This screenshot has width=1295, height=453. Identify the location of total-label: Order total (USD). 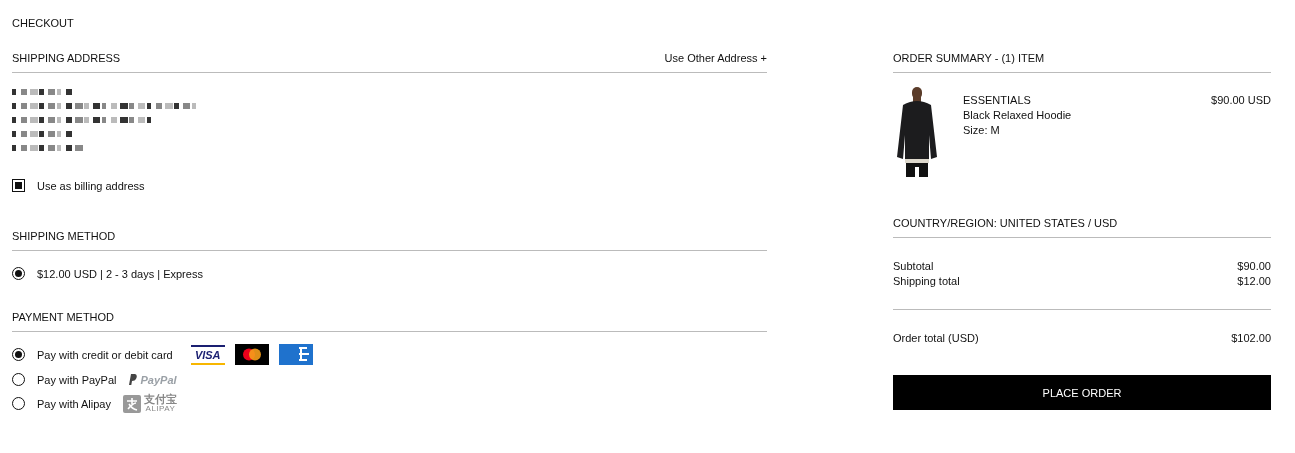
(936, 338).